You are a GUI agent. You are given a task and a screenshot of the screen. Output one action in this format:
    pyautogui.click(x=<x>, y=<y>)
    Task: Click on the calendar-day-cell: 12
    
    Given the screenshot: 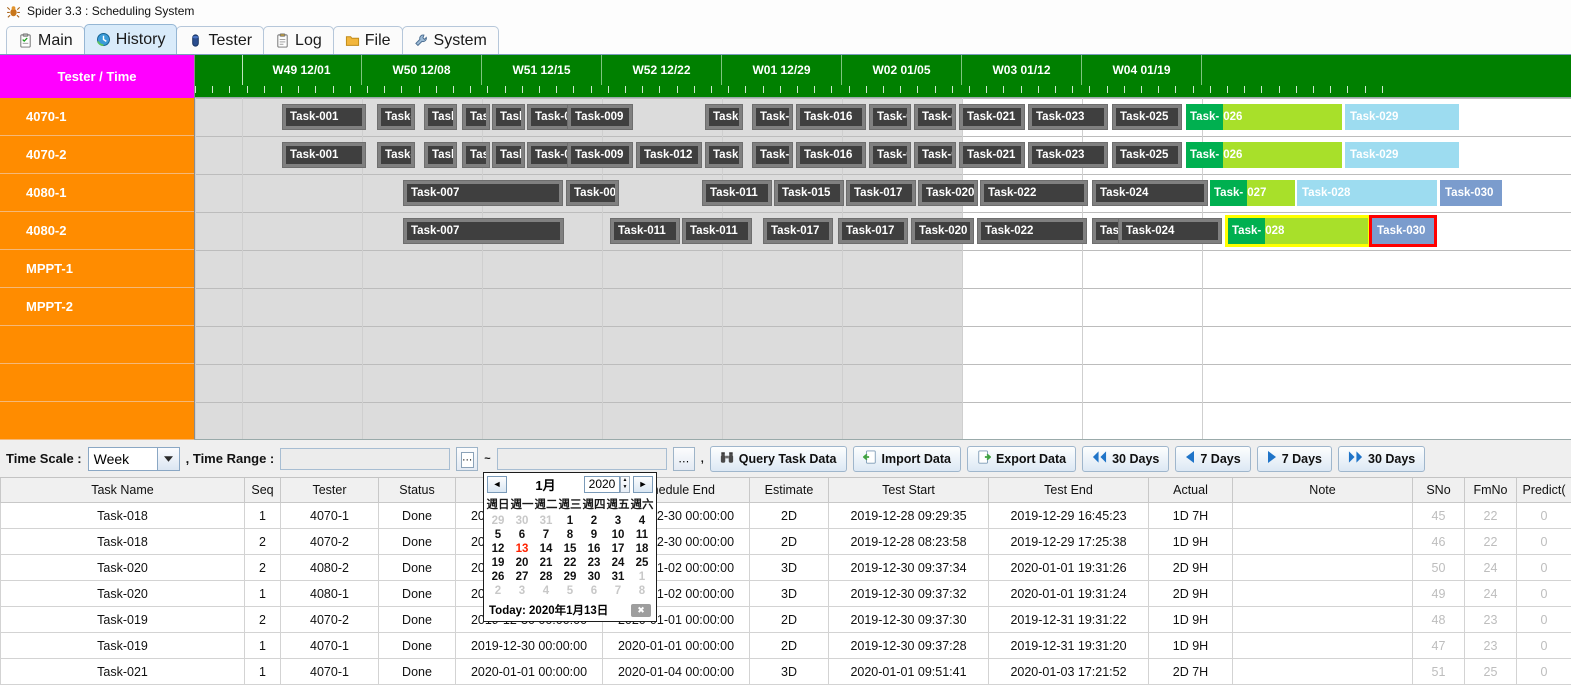 What is the action you would take?
    pyautogui.click(x=498, y=549)
    